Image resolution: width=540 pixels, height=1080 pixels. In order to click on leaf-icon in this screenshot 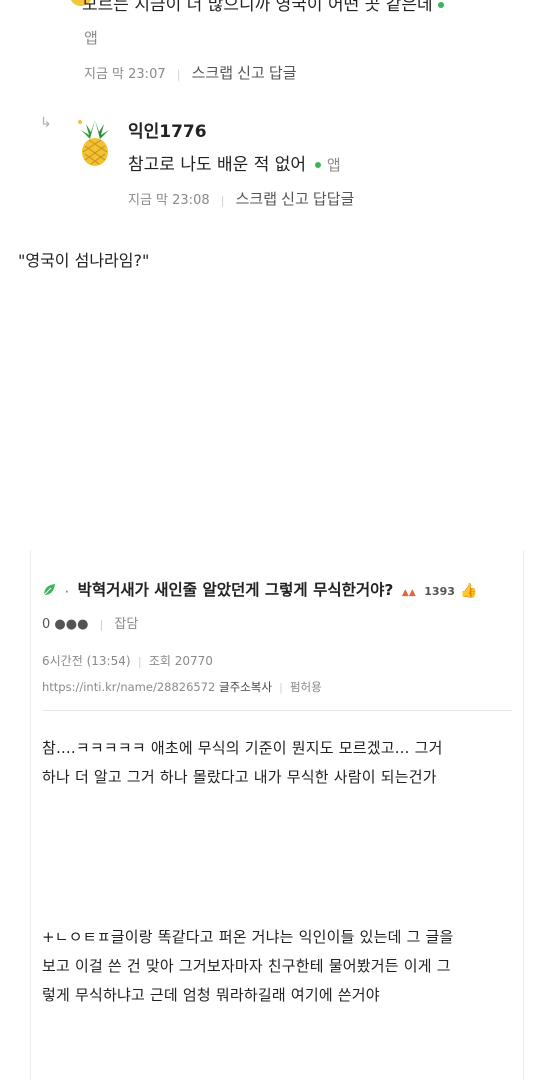, I will do `click(49, 590)`.